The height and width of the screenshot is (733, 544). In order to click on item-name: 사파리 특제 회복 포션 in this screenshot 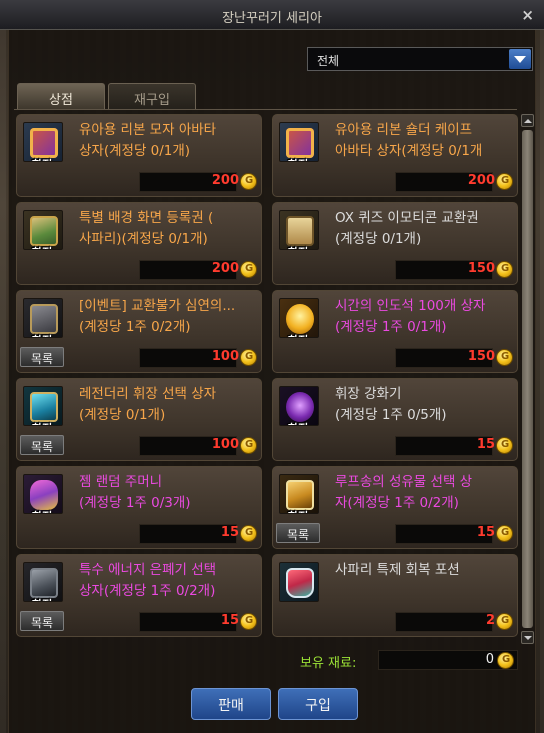, I will do `click(397, 570)`.